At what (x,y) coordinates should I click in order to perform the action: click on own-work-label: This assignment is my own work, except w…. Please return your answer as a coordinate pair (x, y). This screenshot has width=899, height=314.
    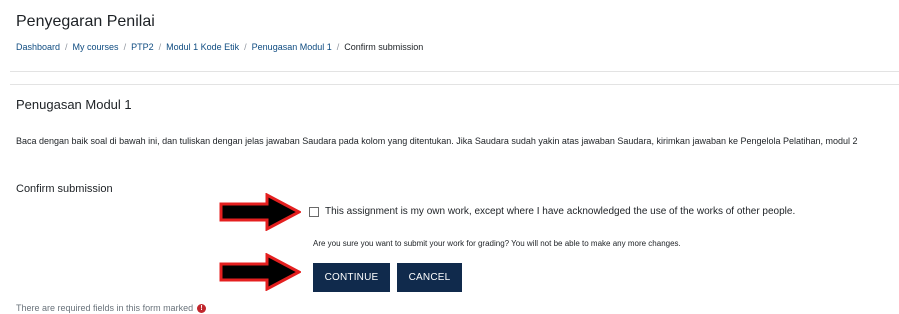
    Looking at the image, I should click on (560, 211).